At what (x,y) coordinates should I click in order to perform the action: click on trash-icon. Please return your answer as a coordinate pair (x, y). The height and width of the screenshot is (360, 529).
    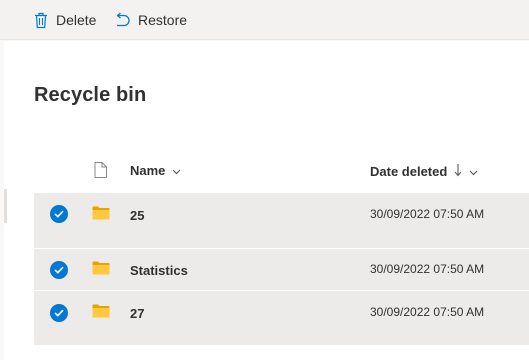
    Looking at the image, I should click on (41, 20).